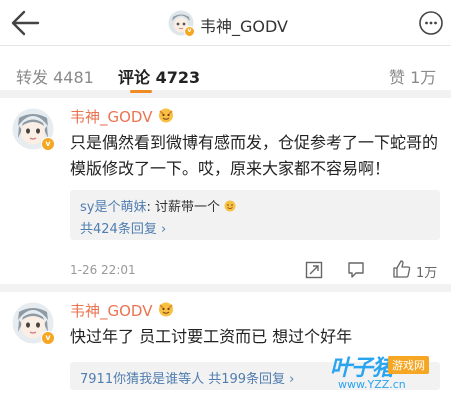  What do you see at coordinates (211, 336) in the screenshot?
I see `comment-content: 快过年了 员工讨要工资而已 想过个好年` at bounding box center [211, 336].